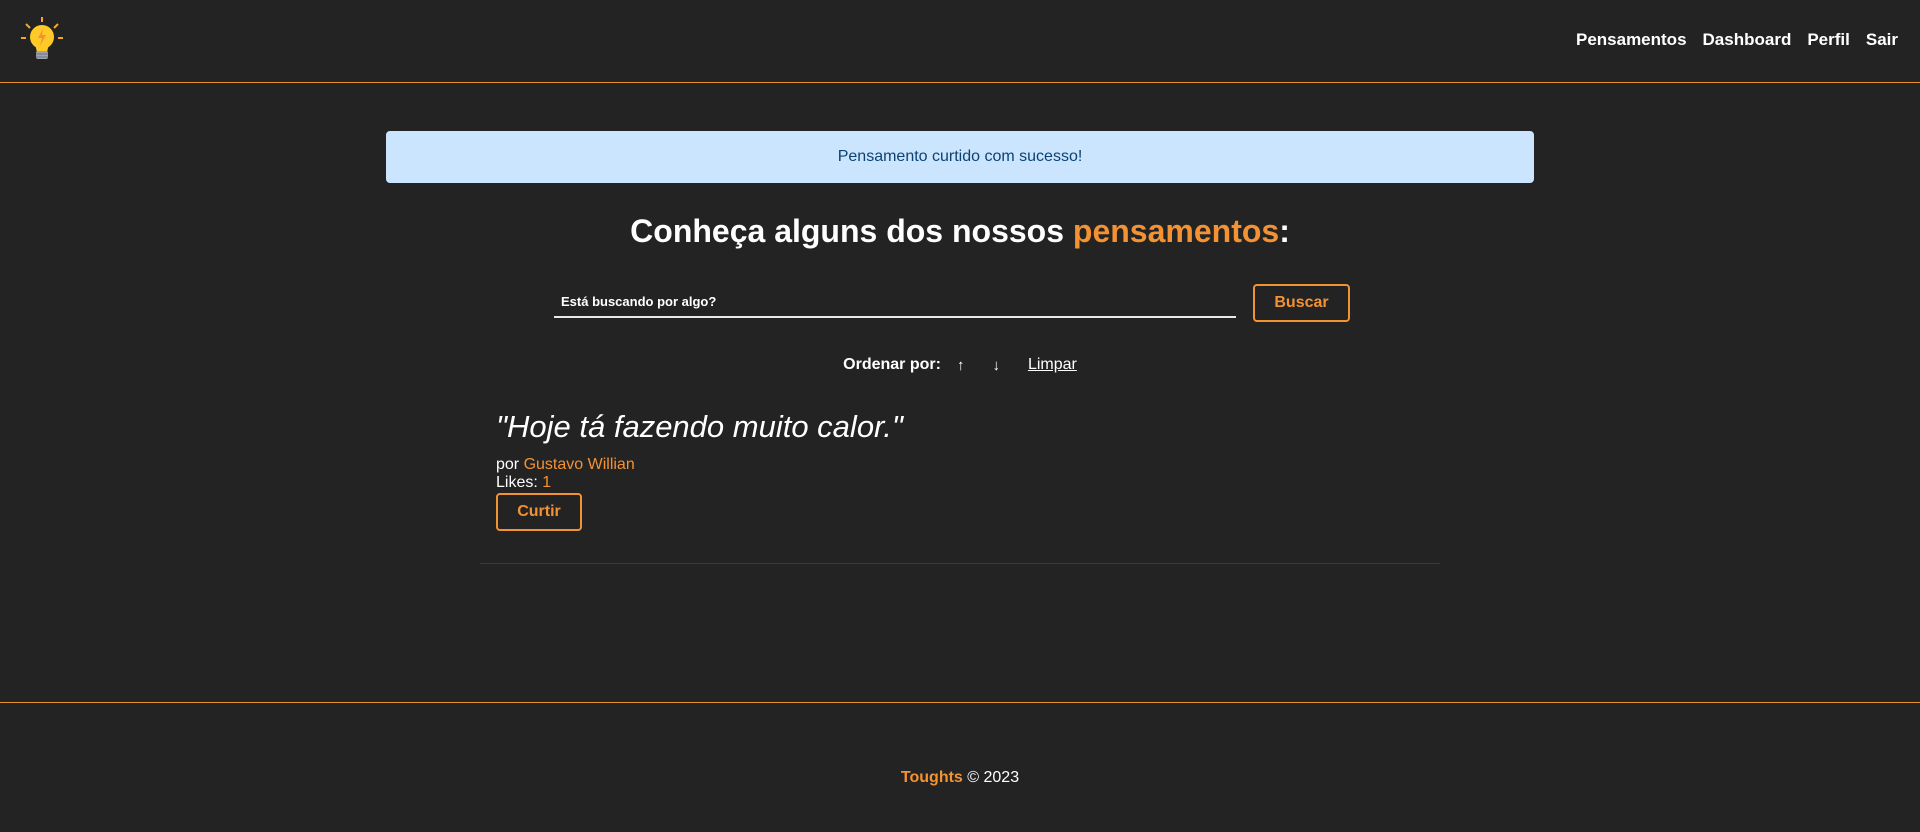 This screenshot has width=1920, height=832. I want to click on search-input, so click(895, 302).